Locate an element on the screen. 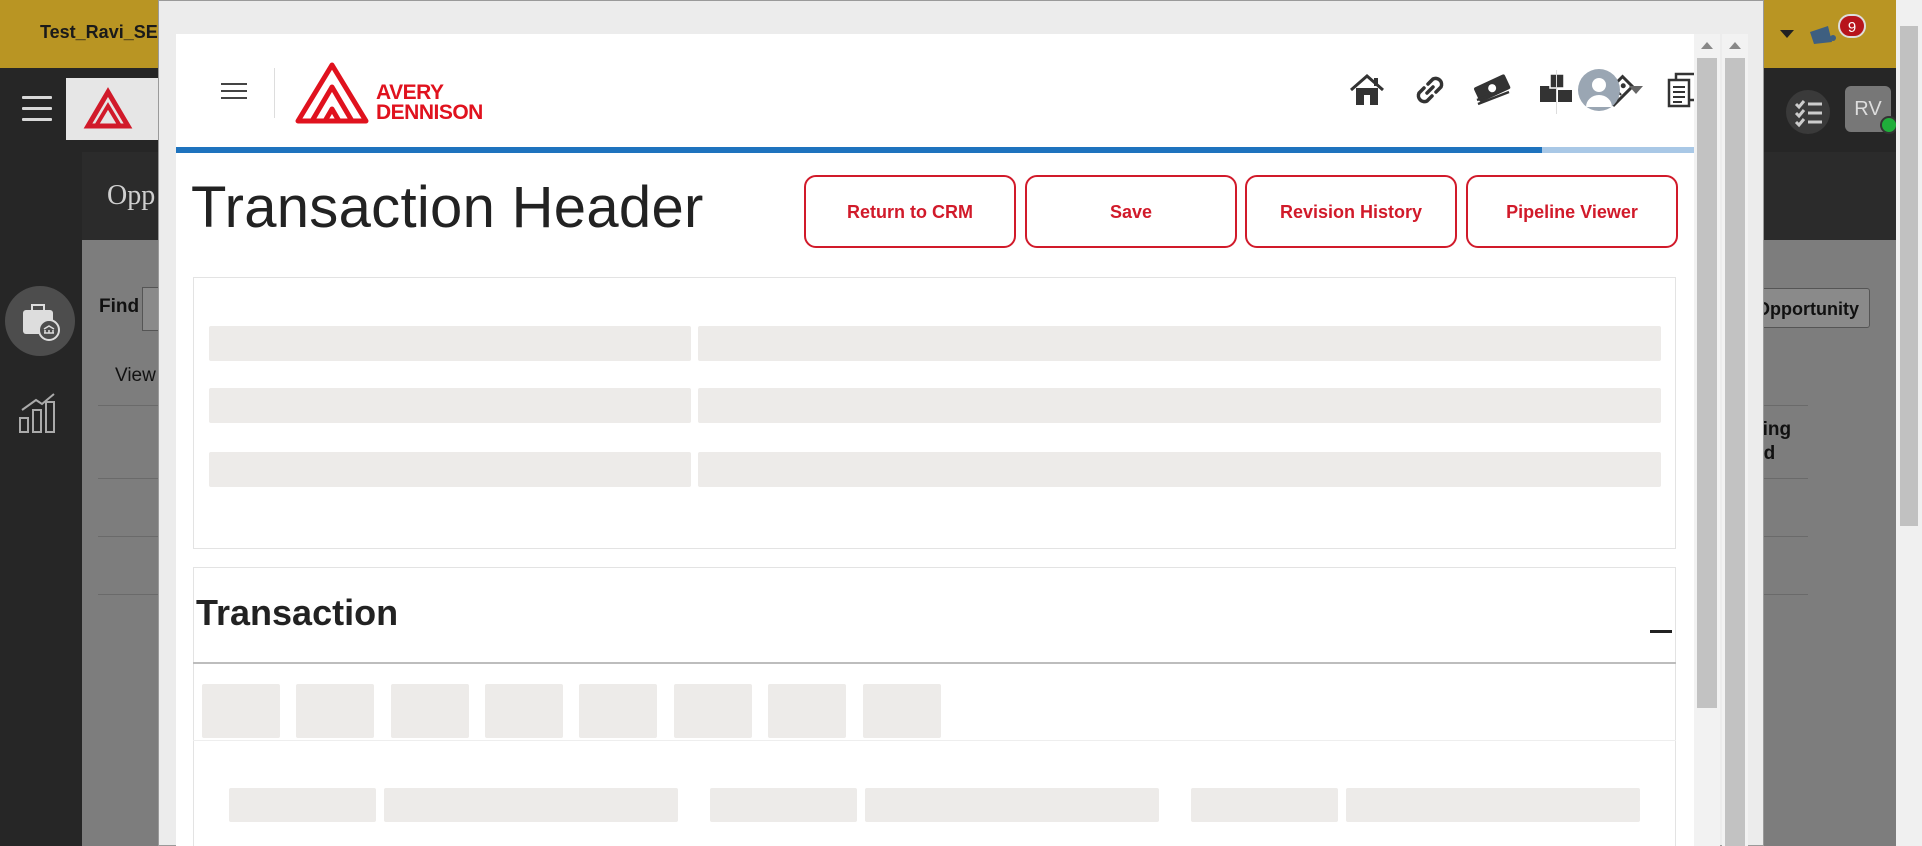  app-sidebar is located at coordinates (41, 499).